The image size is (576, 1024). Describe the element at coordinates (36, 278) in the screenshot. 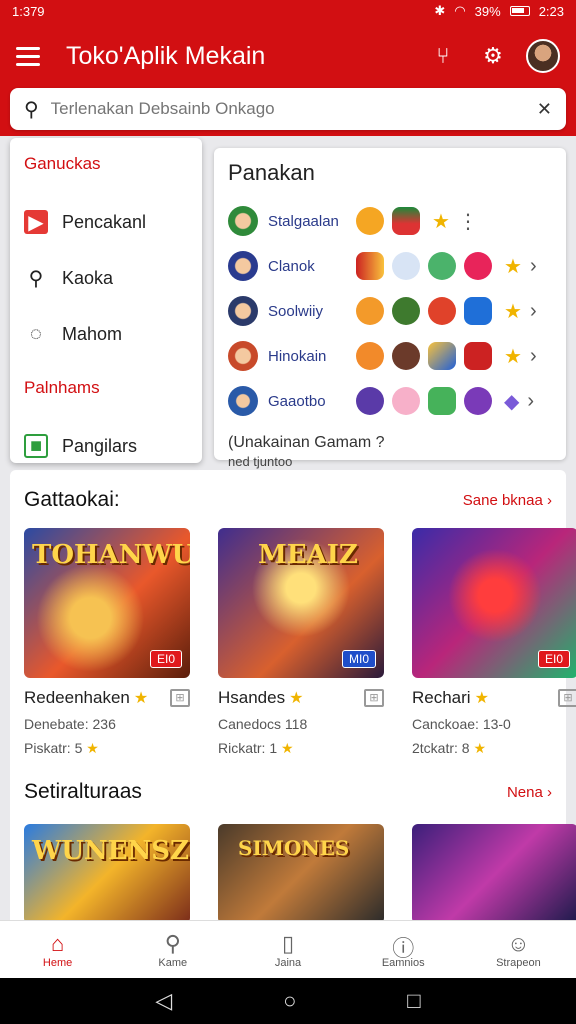

I see `search-icon: ⚲` at that location.